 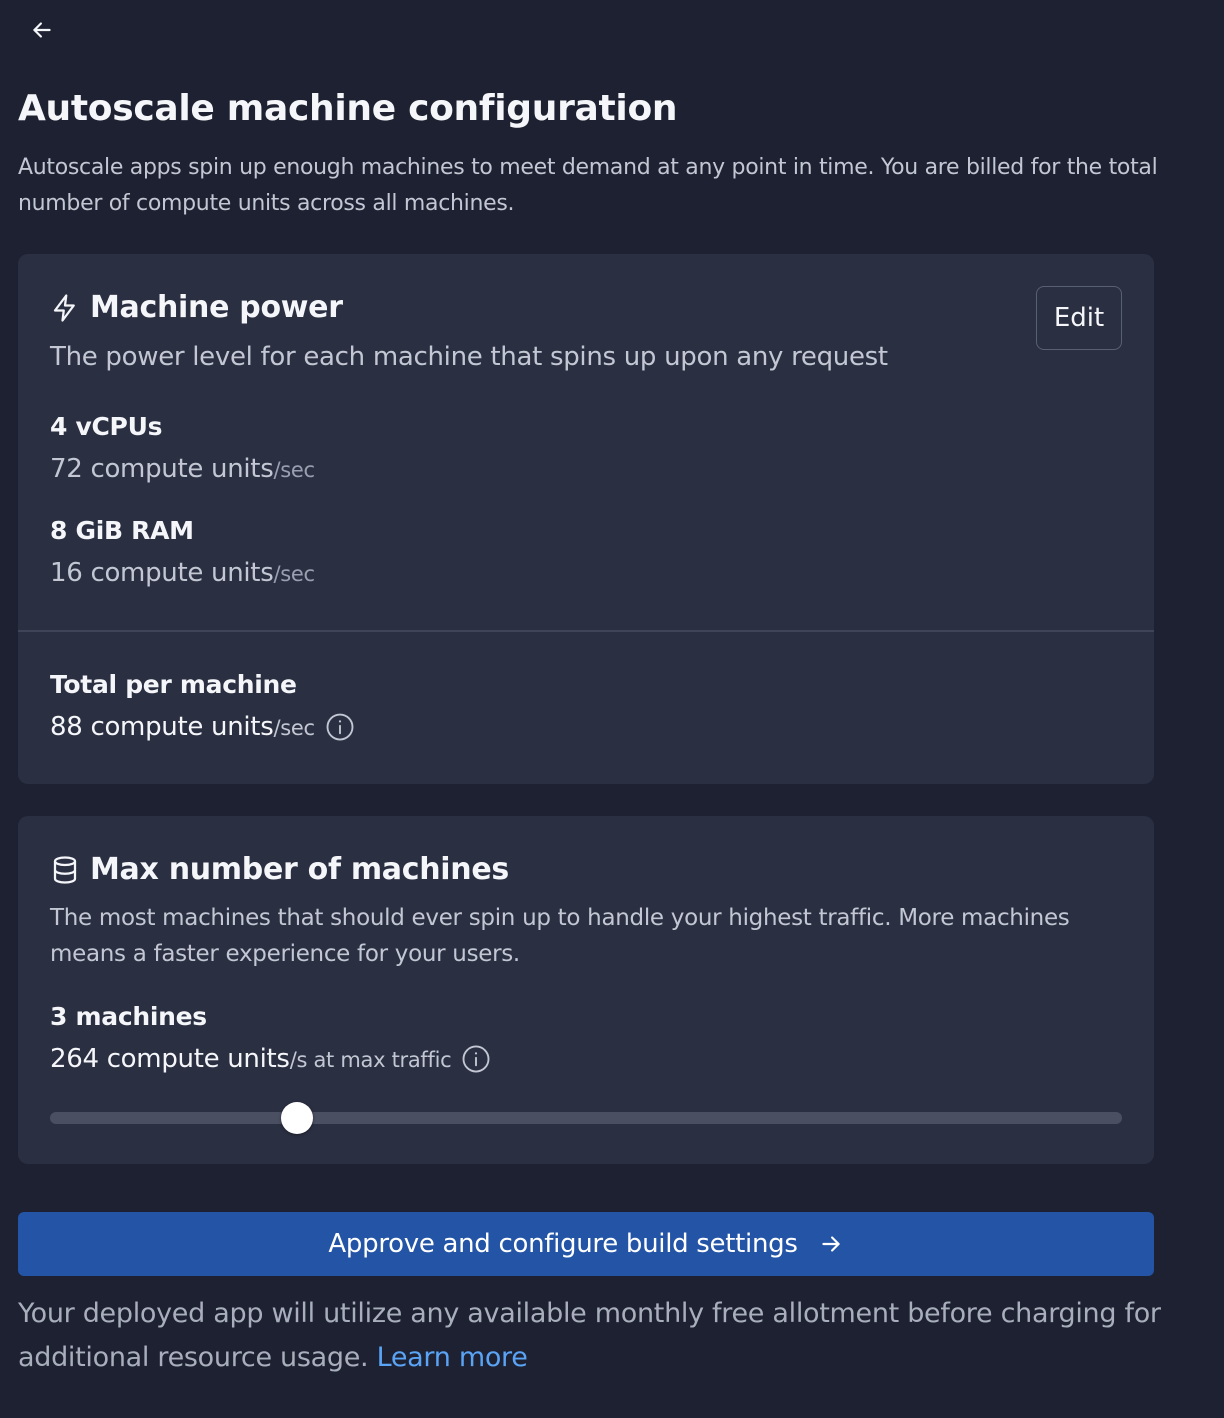 I want to click on machine-power-header: Machine power, so click(x=196, y=307).